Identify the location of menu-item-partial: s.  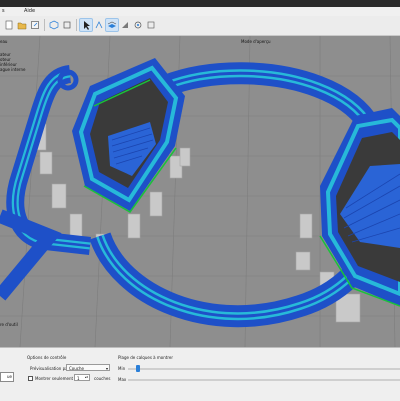
(3, 11).